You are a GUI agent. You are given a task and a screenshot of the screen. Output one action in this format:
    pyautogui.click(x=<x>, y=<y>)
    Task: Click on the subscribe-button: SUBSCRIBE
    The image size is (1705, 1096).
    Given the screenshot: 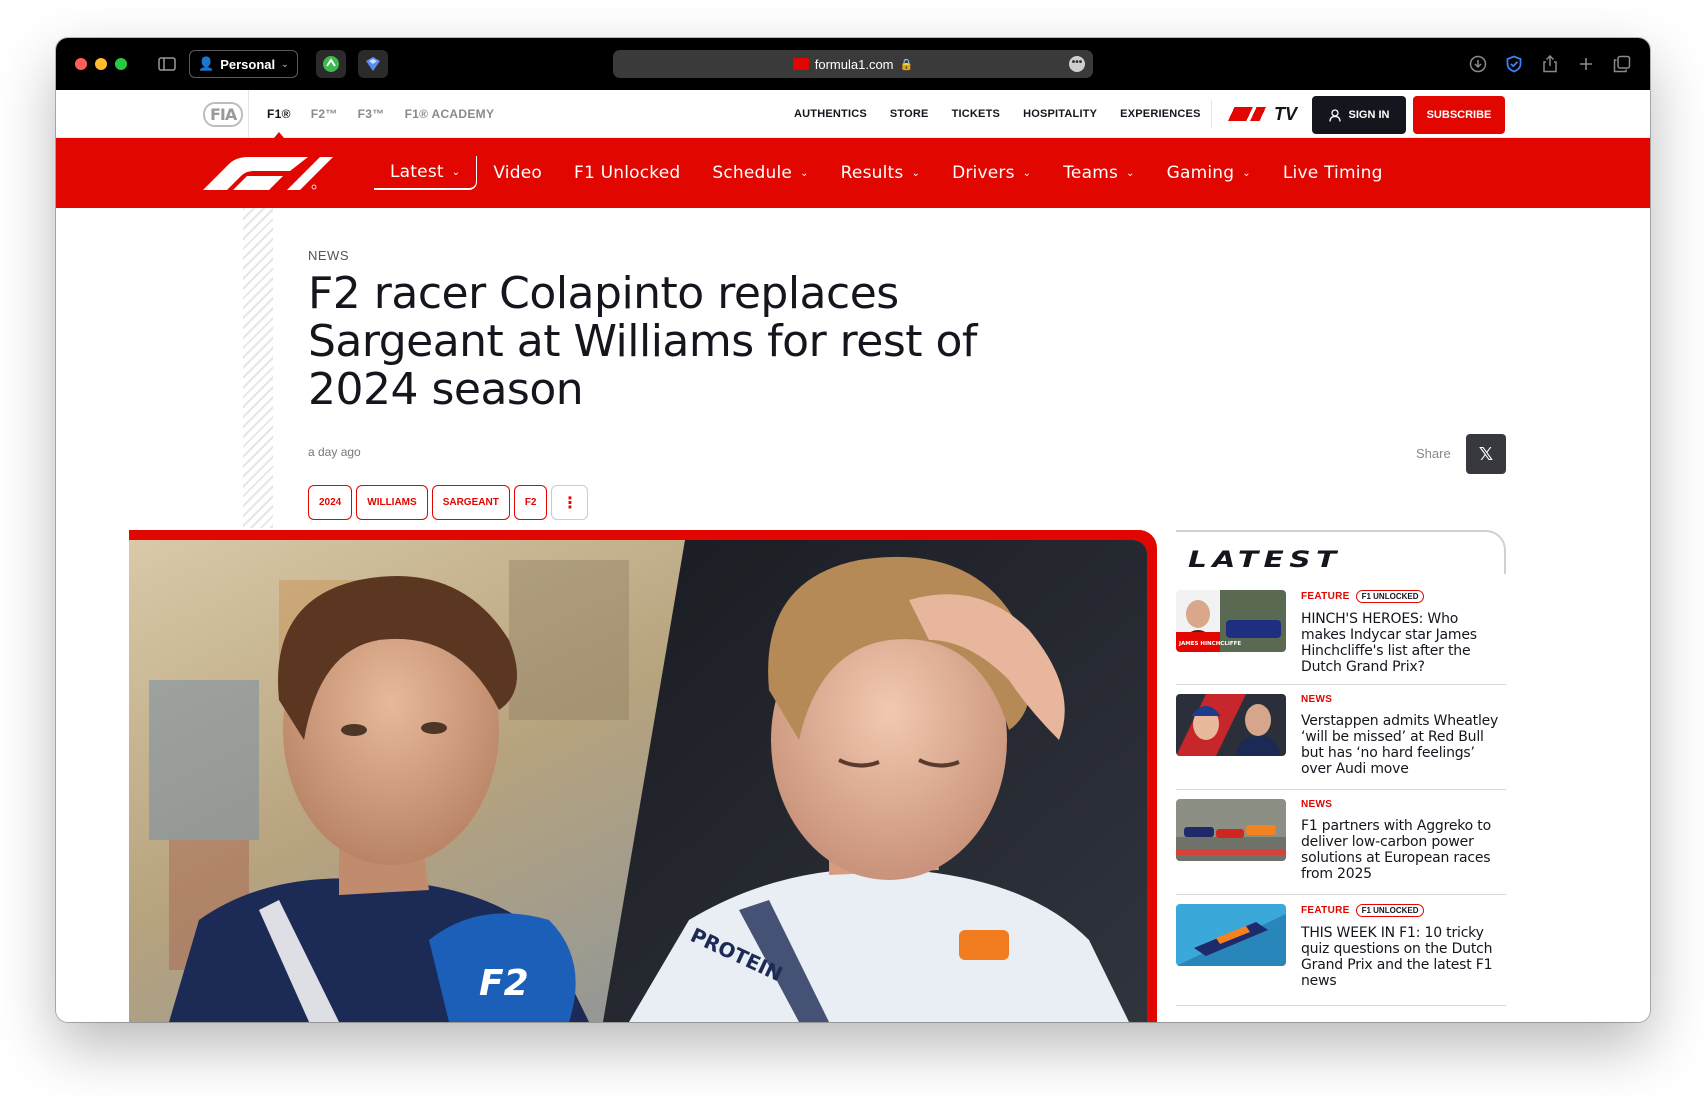 What is the action you would take?
    pyautogui.click(x=1459, y=115)
    